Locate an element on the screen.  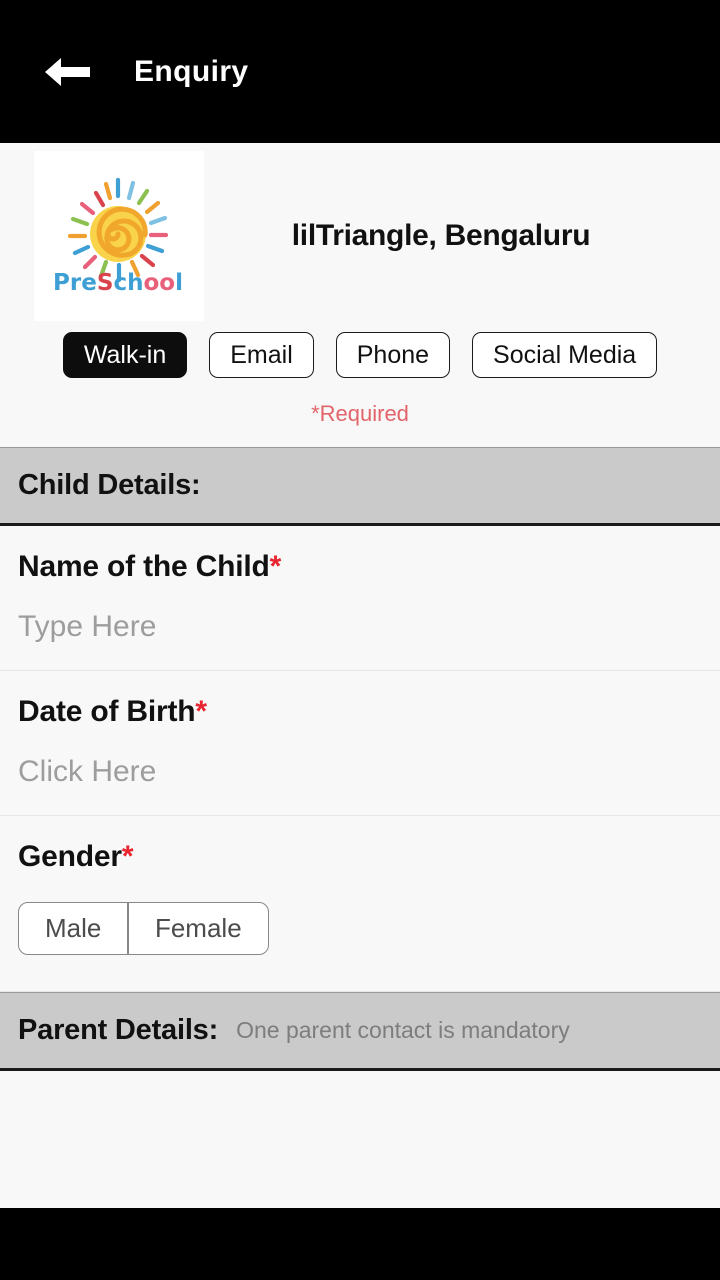
required-note: *Required is located at coordinates (360, 413).